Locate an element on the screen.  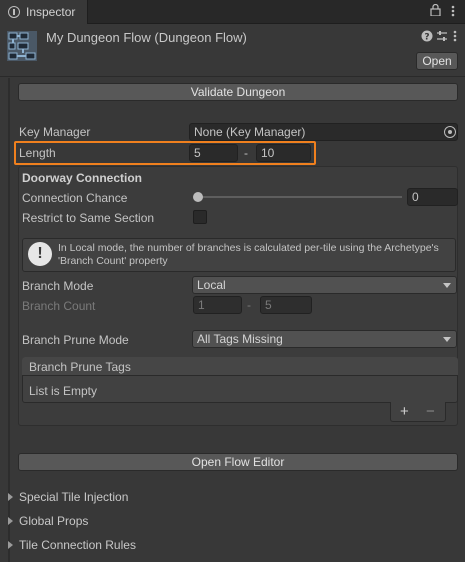
foldout-label: Tile Connection Rules is located at coordinates (77, 545).